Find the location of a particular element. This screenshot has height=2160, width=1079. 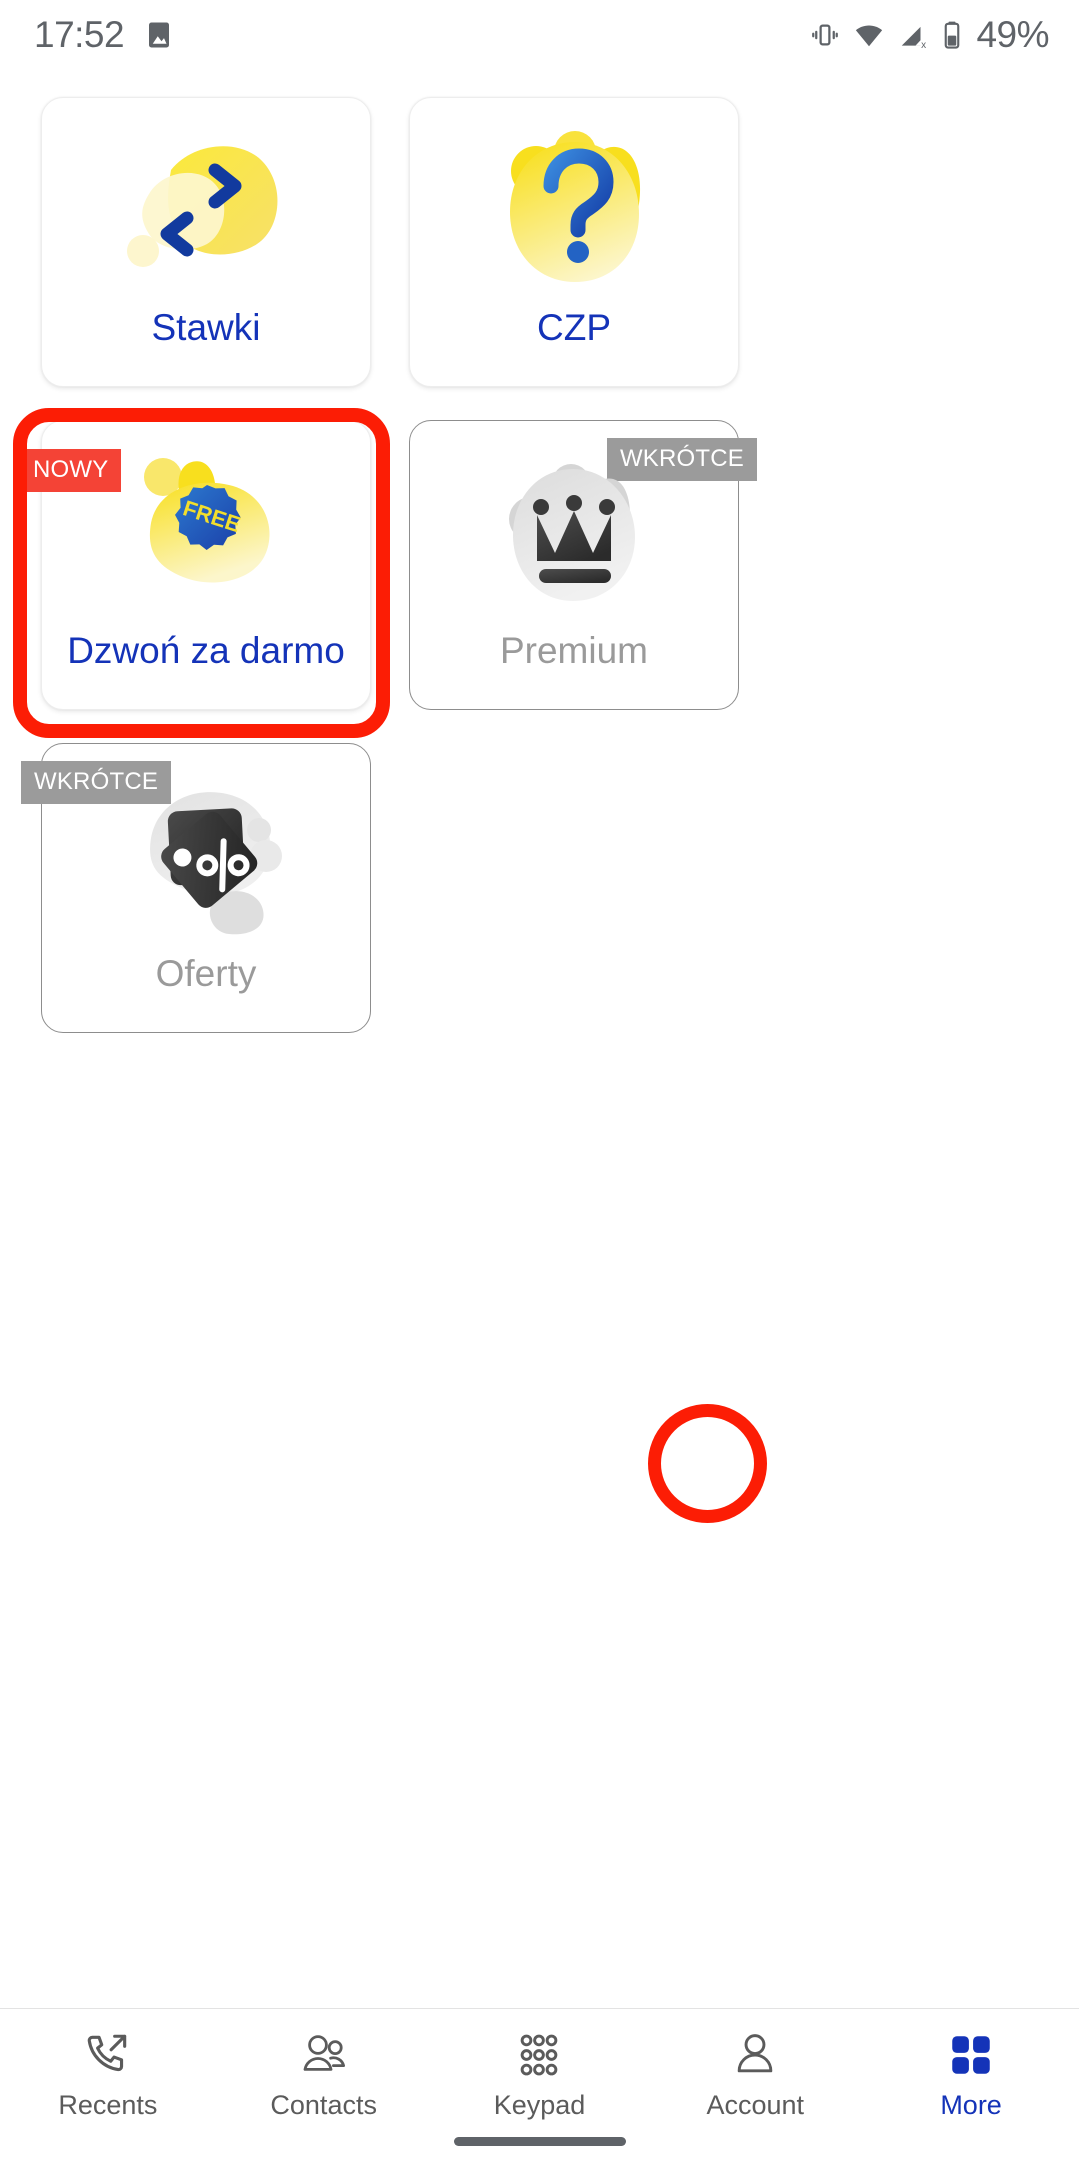

discount-tag-icon is located at coordinates (206, 855).